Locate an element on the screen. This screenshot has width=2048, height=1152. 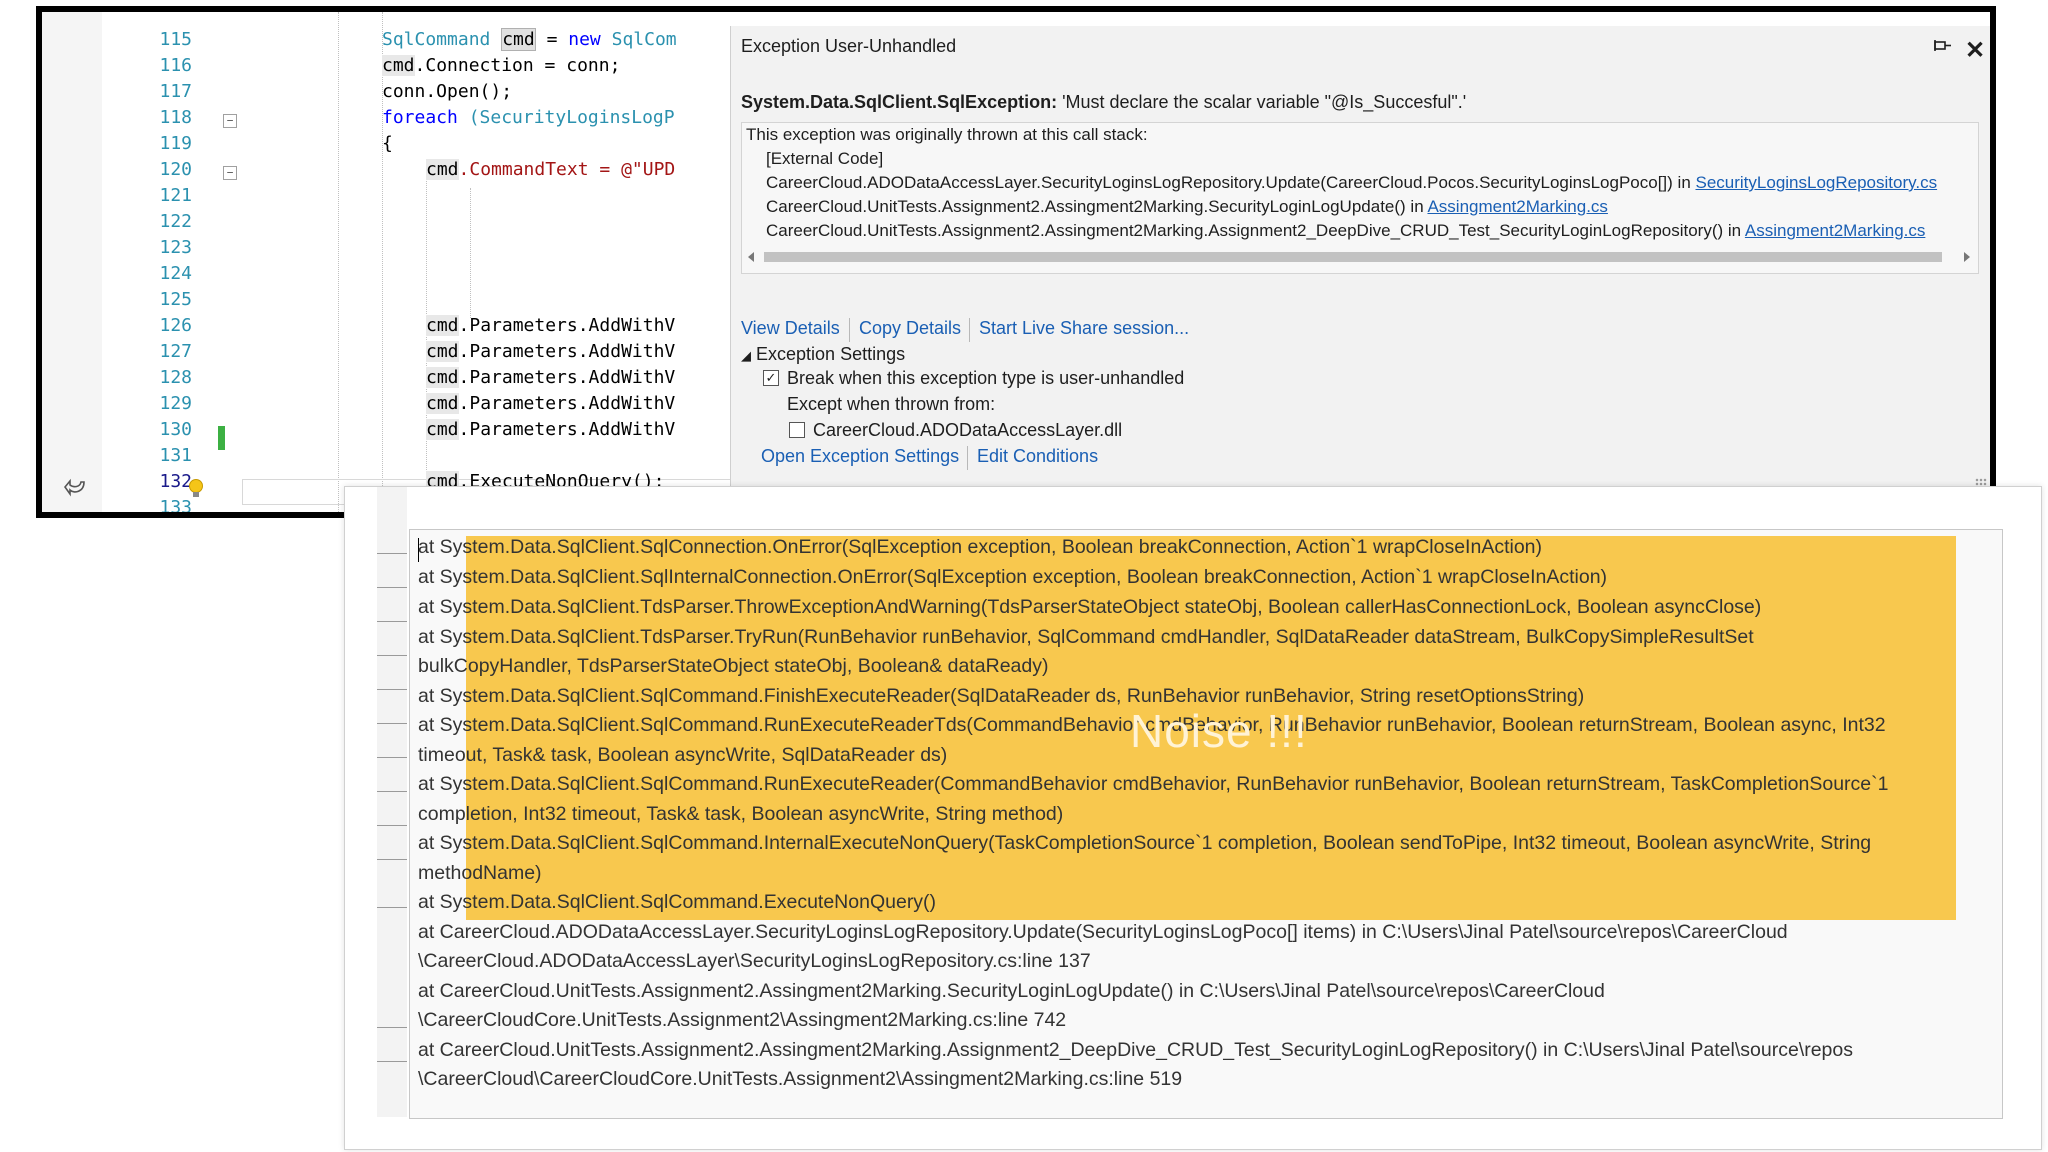
line-number: 129 is located at coordinates (175, 403).